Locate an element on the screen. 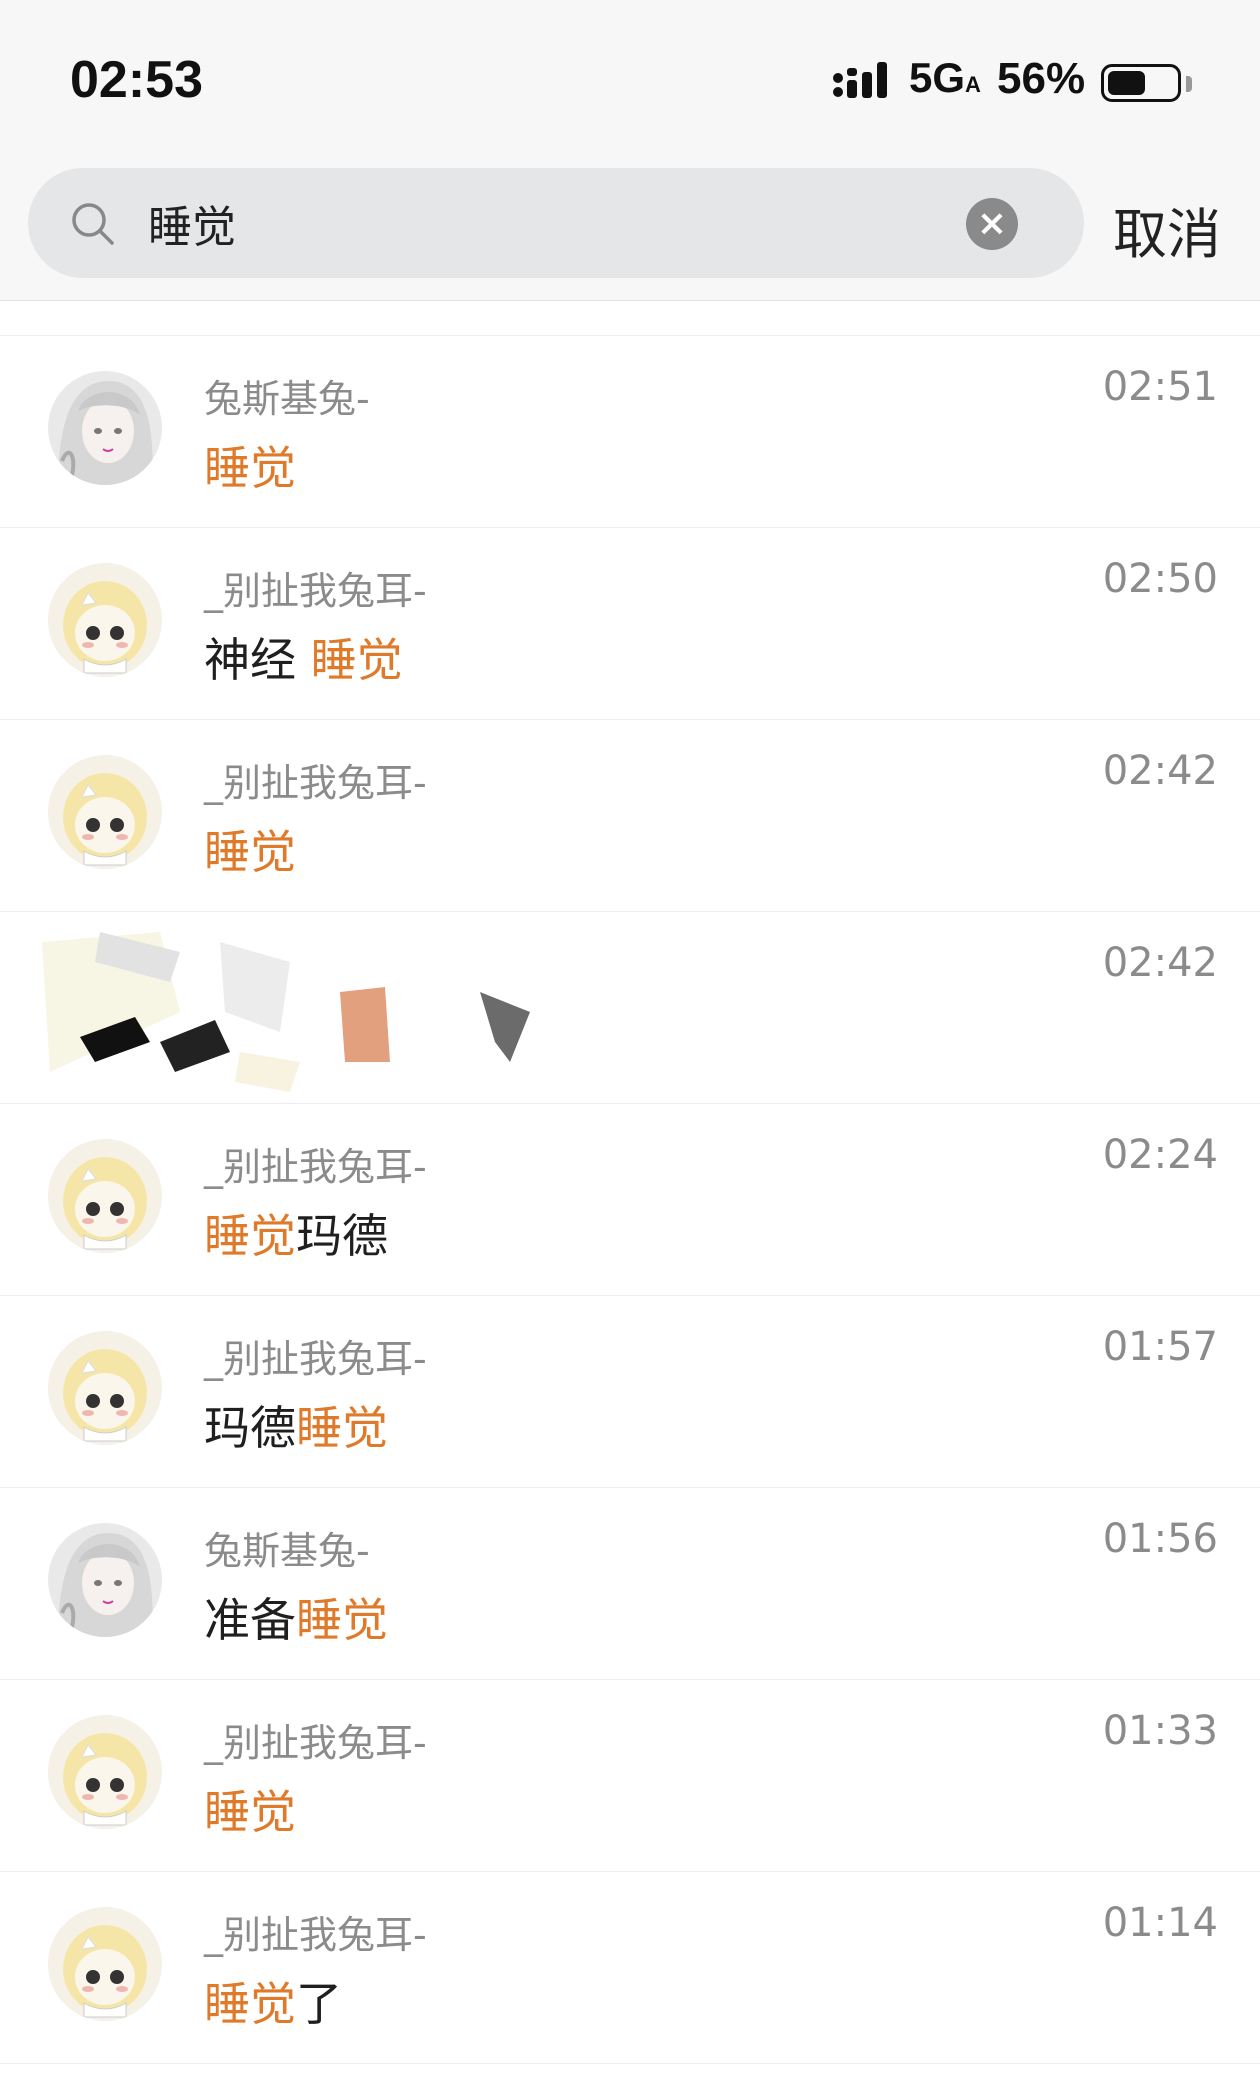 The height and width of the screenshot is (2083, 1260). message-text: 睡觉玛德 is located at coordinates (296, 1233).